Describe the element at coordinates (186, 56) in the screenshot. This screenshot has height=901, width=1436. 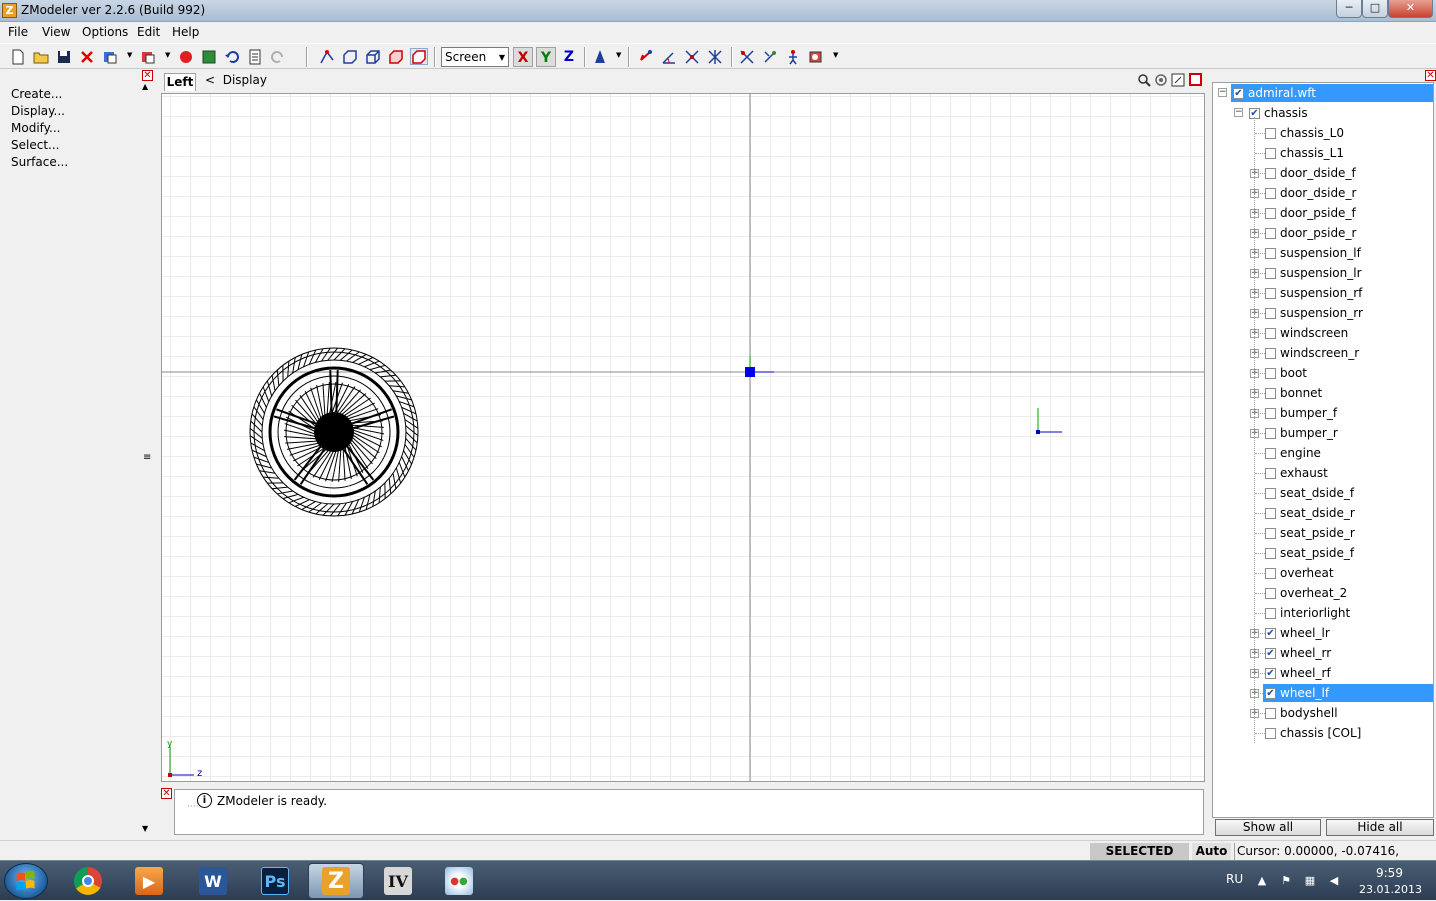
I see `record-icon` at that location.